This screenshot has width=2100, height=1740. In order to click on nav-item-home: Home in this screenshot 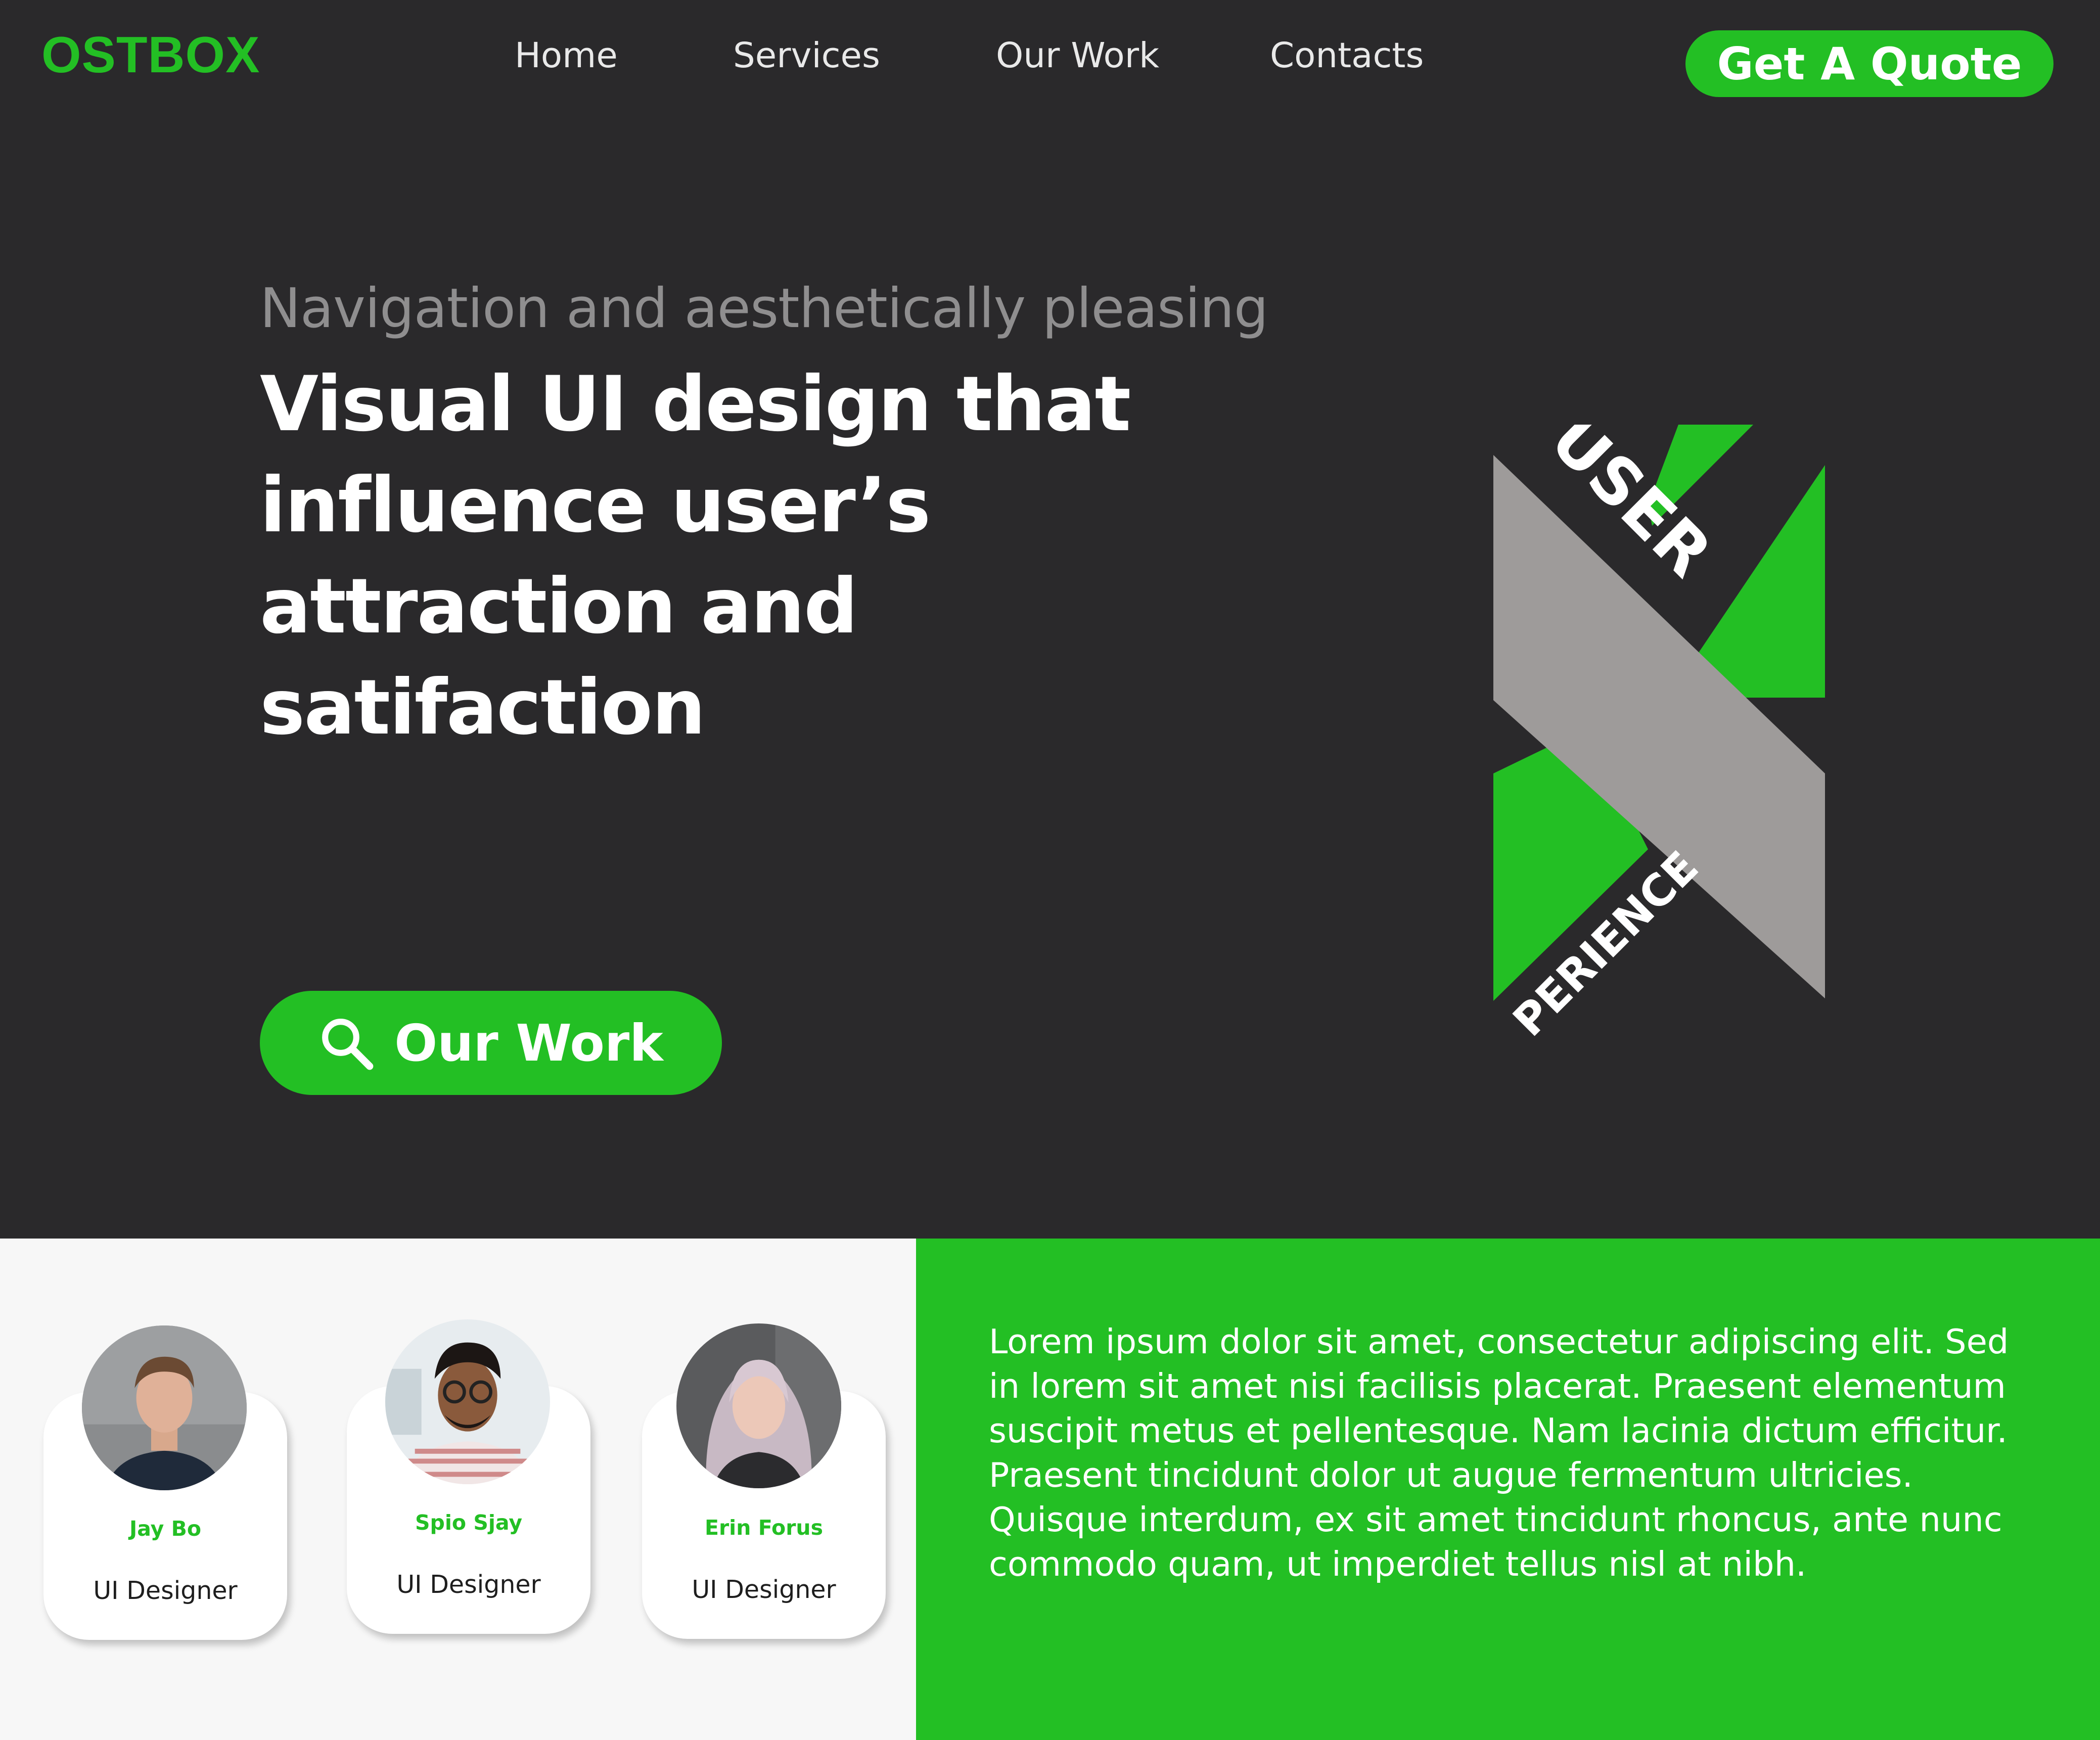, I will do `click(566, 55)`.